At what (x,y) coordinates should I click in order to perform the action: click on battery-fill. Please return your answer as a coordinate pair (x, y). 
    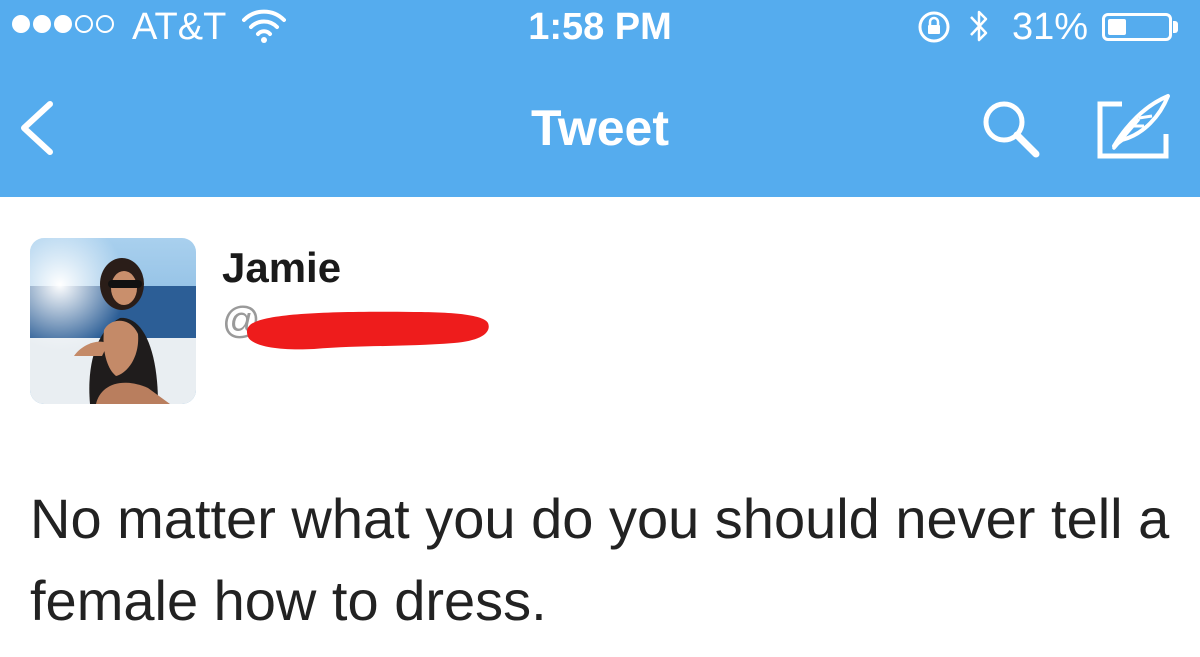
    Looking at the image, I should click on (1117, 27).